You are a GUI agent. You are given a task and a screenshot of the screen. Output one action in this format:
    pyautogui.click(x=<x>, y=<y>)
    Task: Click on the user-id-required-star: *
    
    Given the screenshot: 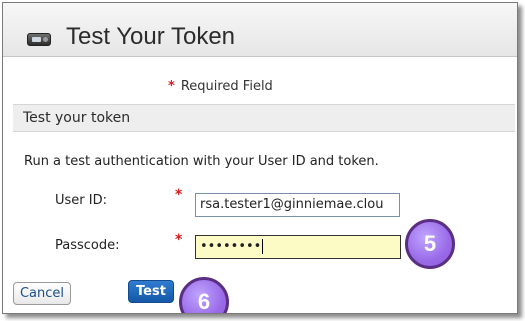 What is the action you would take?
    pyautogui.click(x=179, y=195)
    